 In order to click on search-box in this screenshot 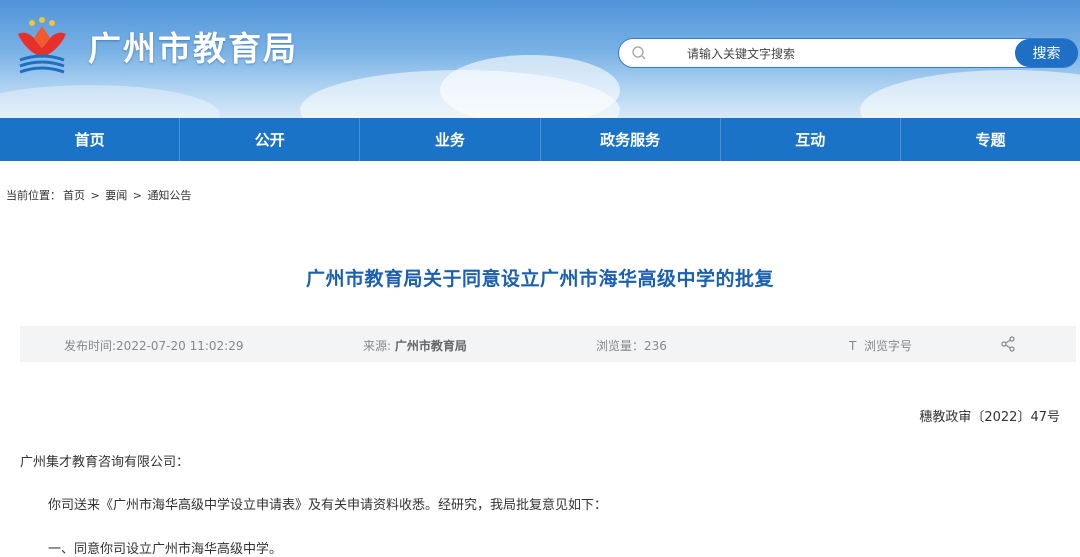, I will do `click(848, 53)`.